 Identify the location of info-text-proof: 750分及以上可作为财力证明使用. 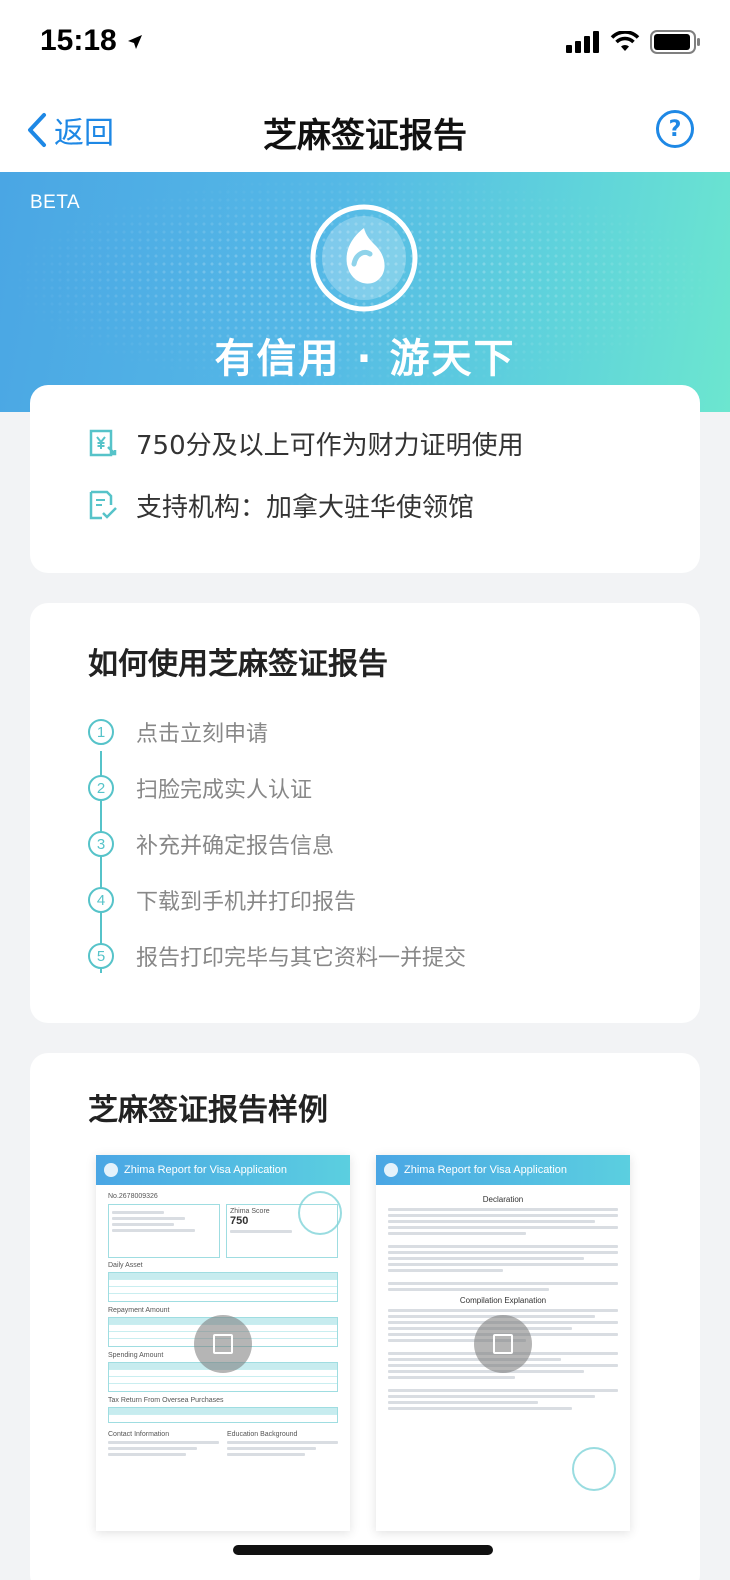
(330, 445).